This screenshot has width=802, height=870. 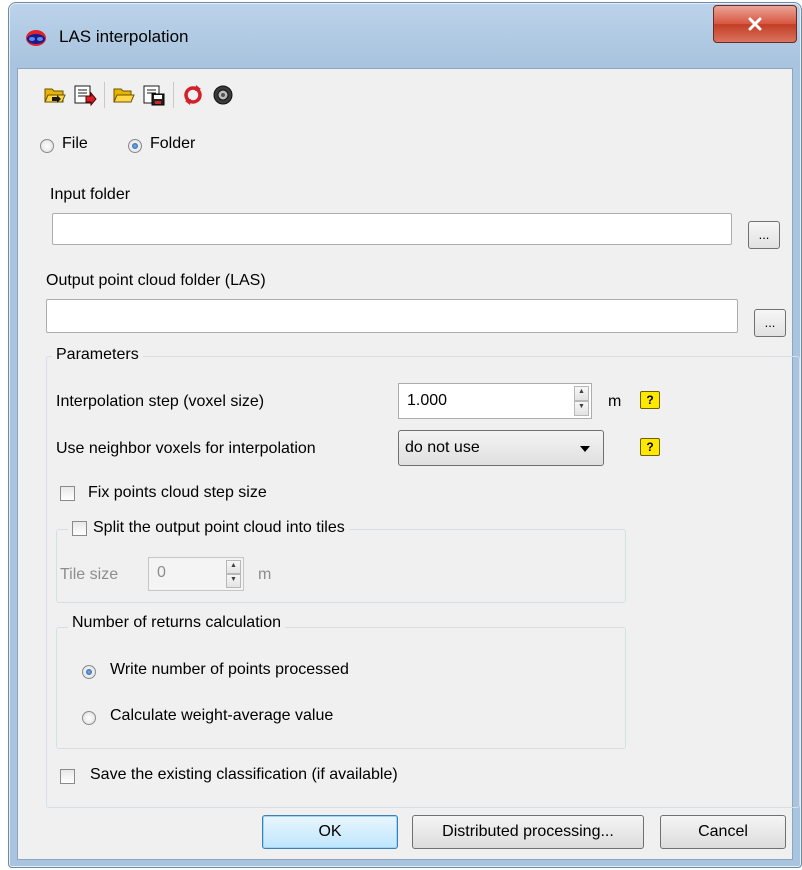 I want to click on cancel-button: Cancel, so click(x=723, y=832).